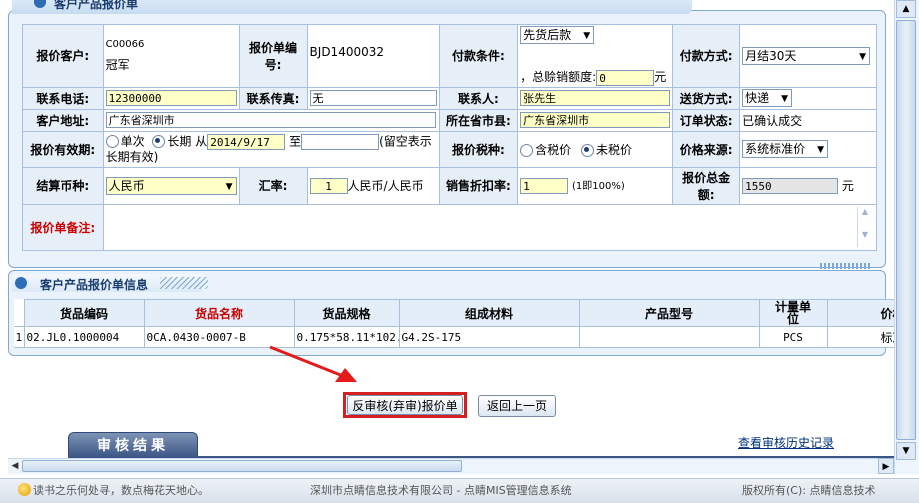 This screenshot has height=503, width=919. I want to click on tax-incl-radio, so click(527, 150).